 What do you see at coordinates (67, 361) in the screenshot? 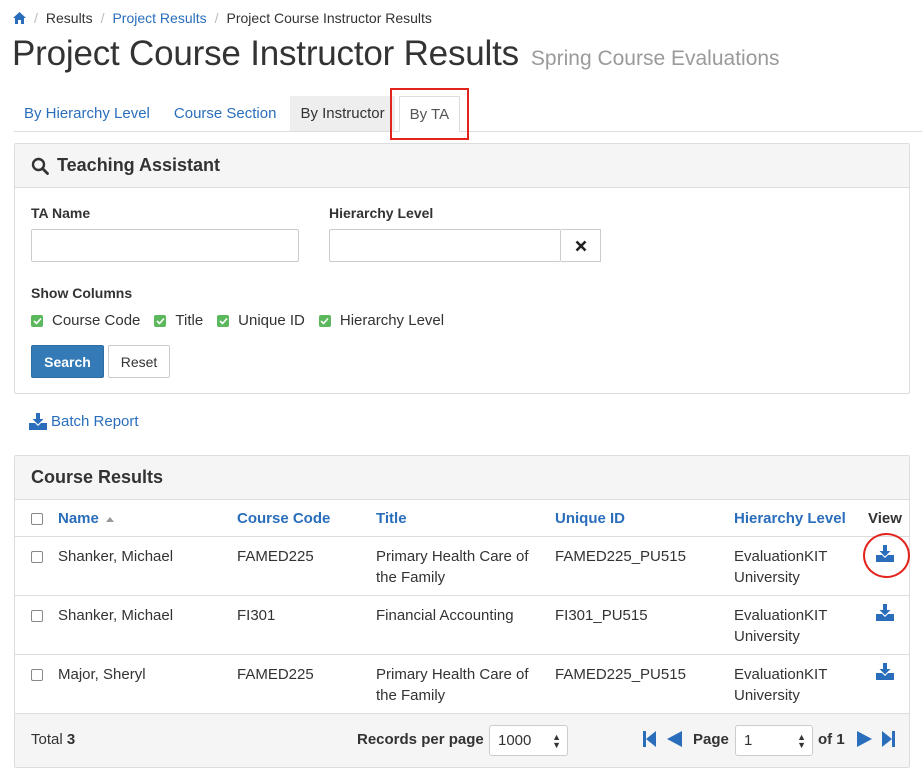
I see `search-button: Search` at bounding box center [67, 361].